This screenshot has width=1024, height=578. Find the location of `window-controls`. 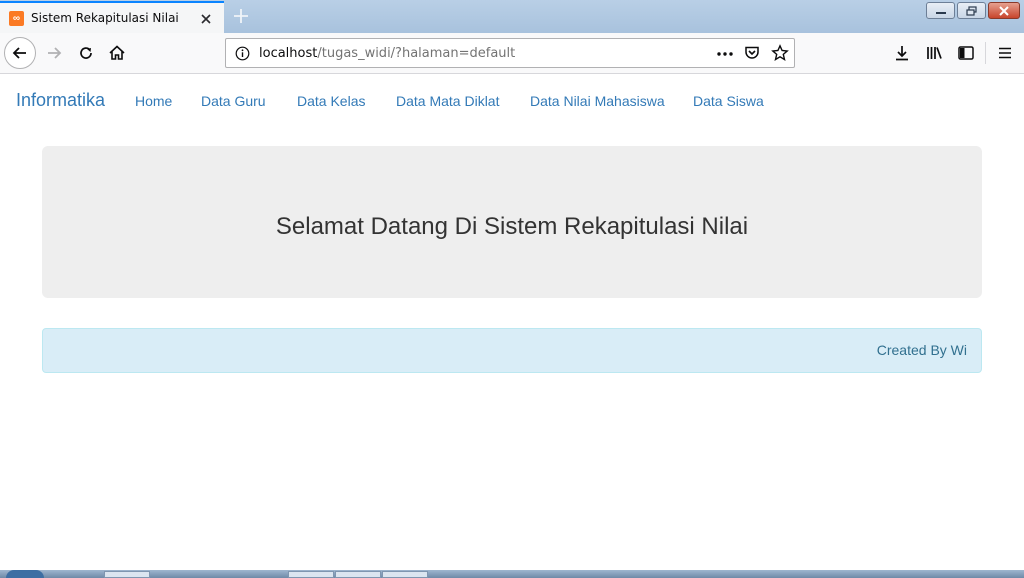

window-controls is located at coordinates (973, 10).